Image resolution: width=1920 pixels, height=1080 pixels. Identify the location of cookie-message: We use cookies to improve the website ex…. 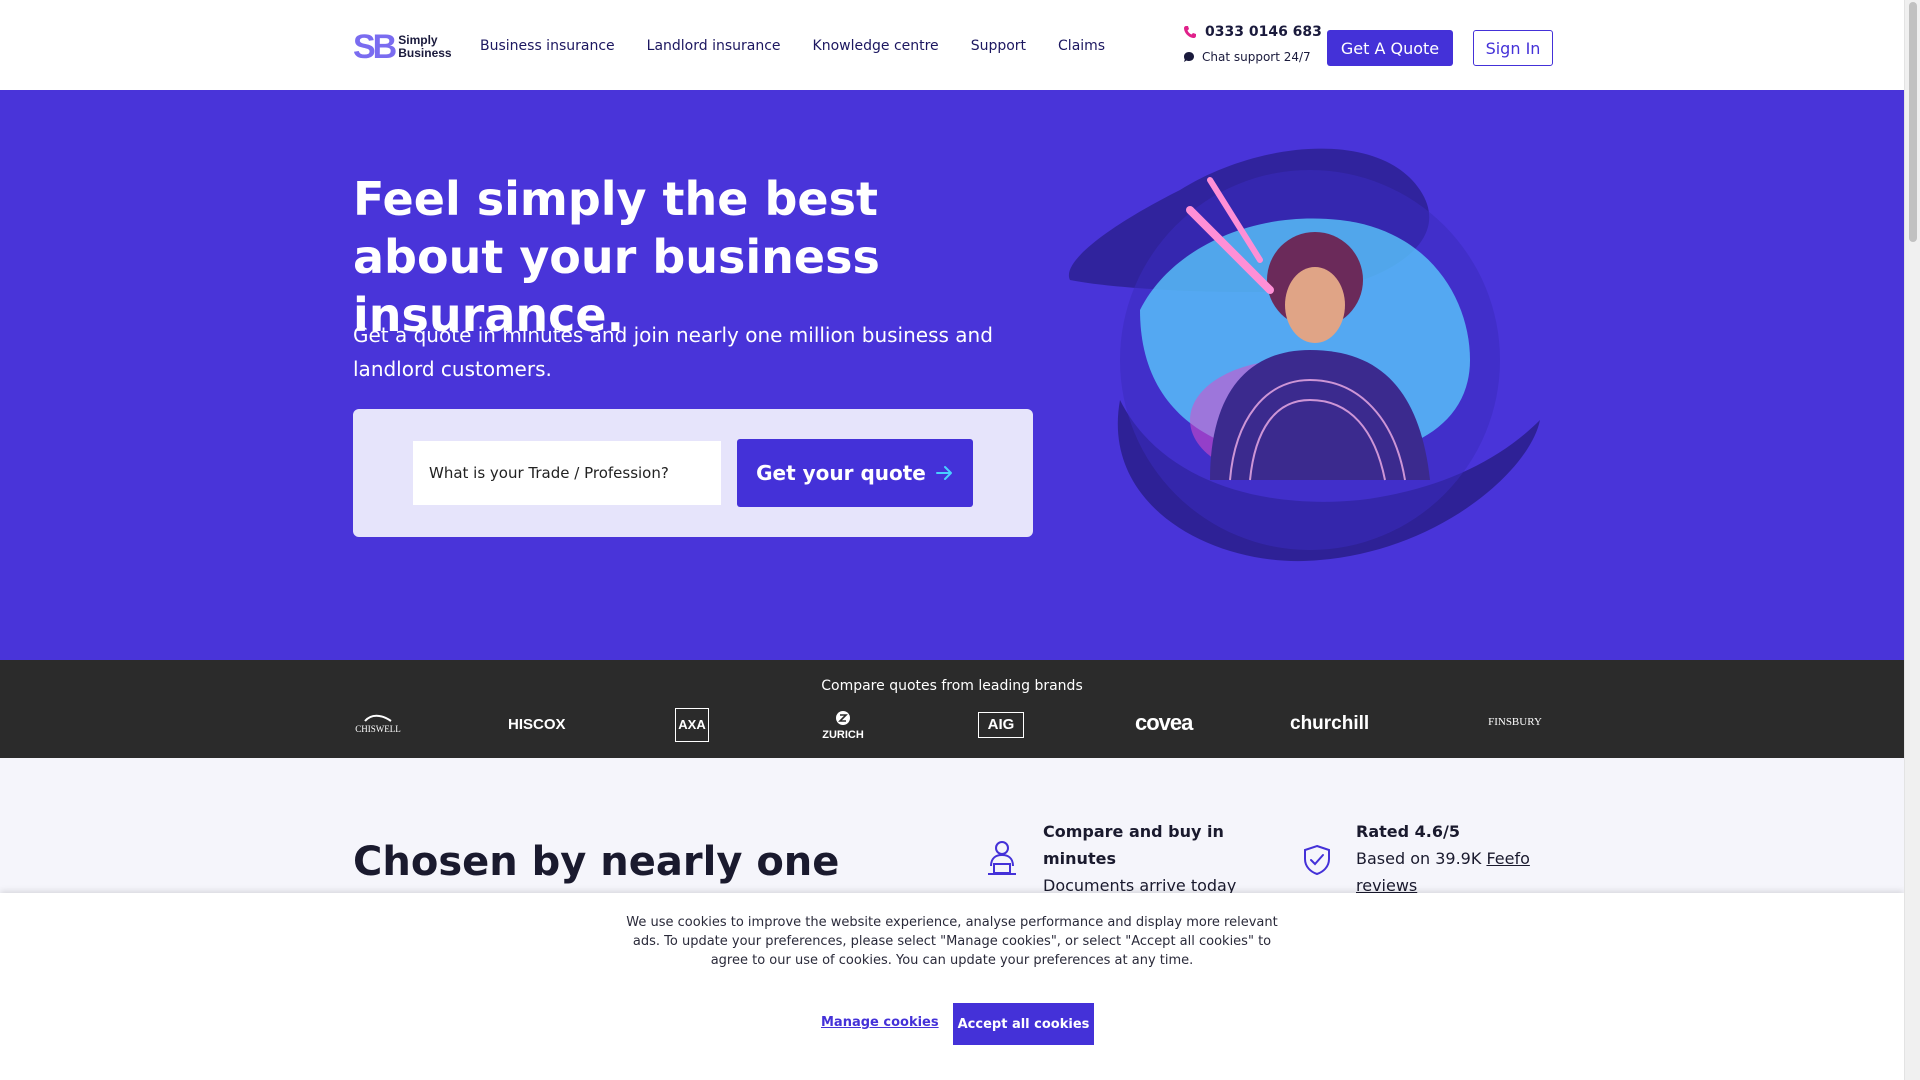
(952, 941).